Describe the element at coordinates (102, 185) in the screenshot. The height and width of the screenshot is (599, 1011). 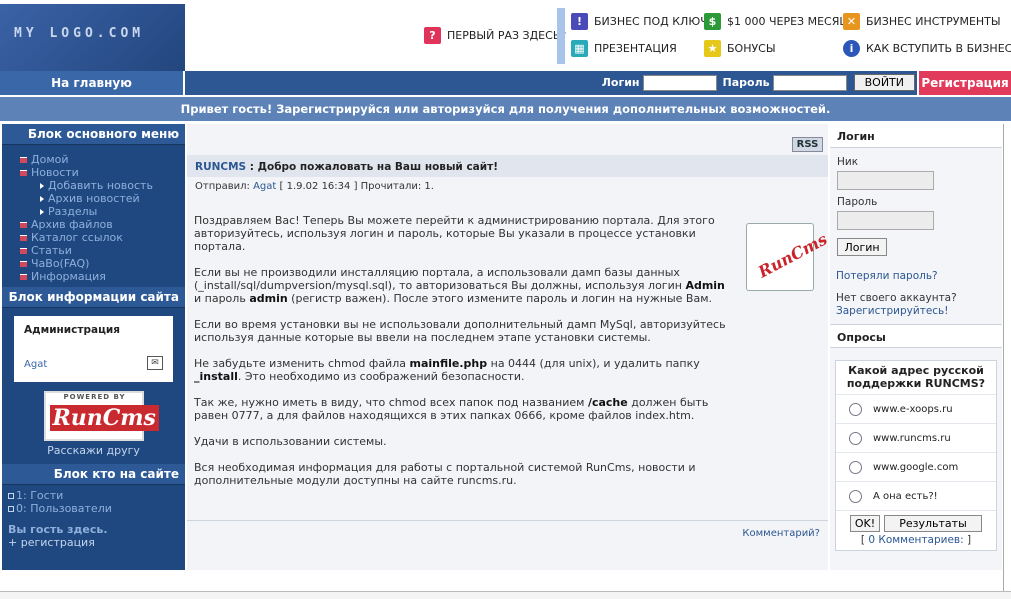
I see `menu-item-add-news: Добавить новость` at that location.